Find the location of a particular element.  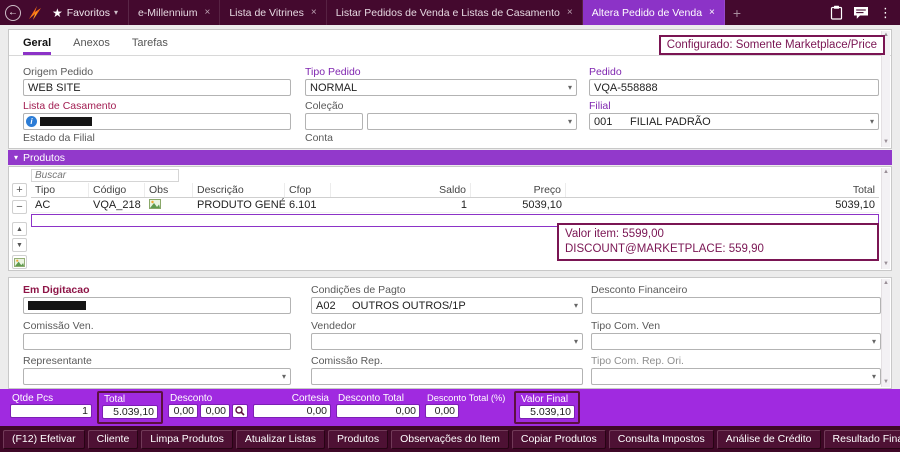

valor-final-input: 5.039,10 is located at coordinates (547, 412).